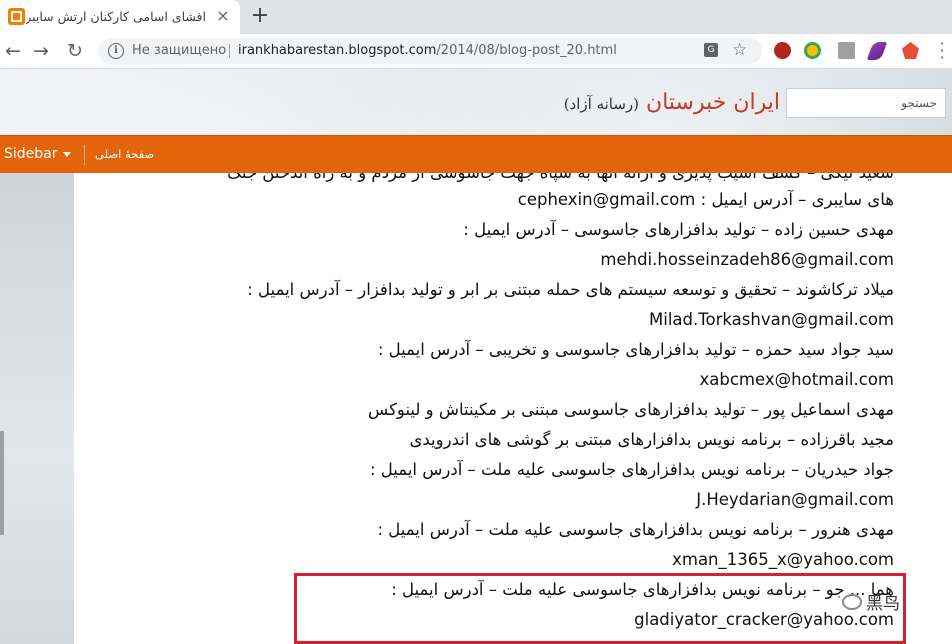 The image size is (952, 644). I want to click on url-host: irankhabarestan.blogspot.com, so click(337, 50).